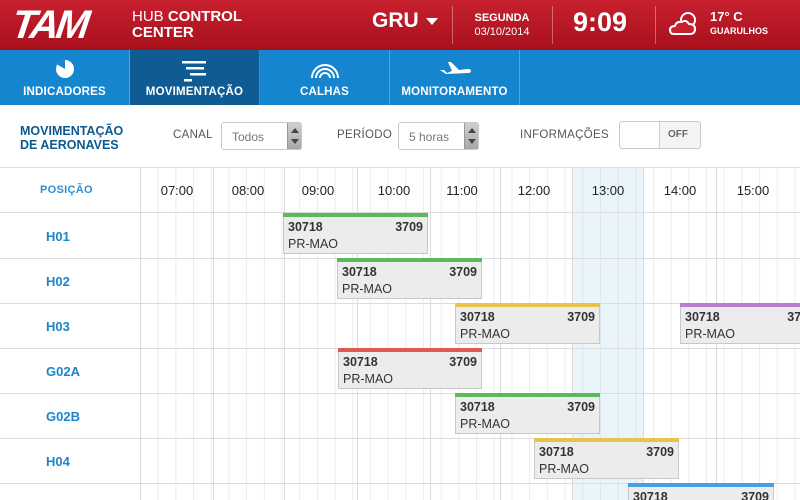 Image resolution: width=800 pixels, height=500 pixels. Describe the element at coordinates (462, 190) in the screenshot. I see `hour-label: 11:00` at that location.